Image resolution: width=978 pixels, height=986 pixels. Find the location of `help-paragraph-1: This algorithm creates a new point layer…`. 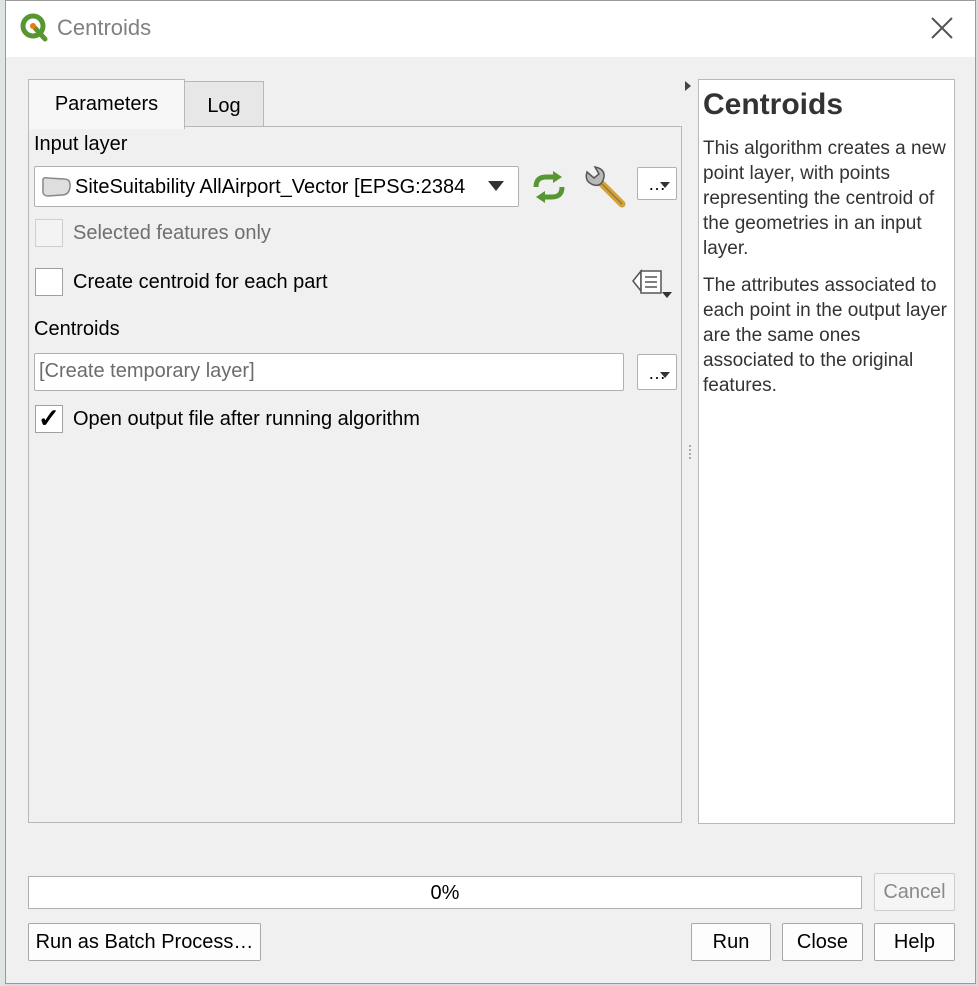

help-paragraph-1: This algorithm creates a new point layer… is located at coordinates (824, 198).